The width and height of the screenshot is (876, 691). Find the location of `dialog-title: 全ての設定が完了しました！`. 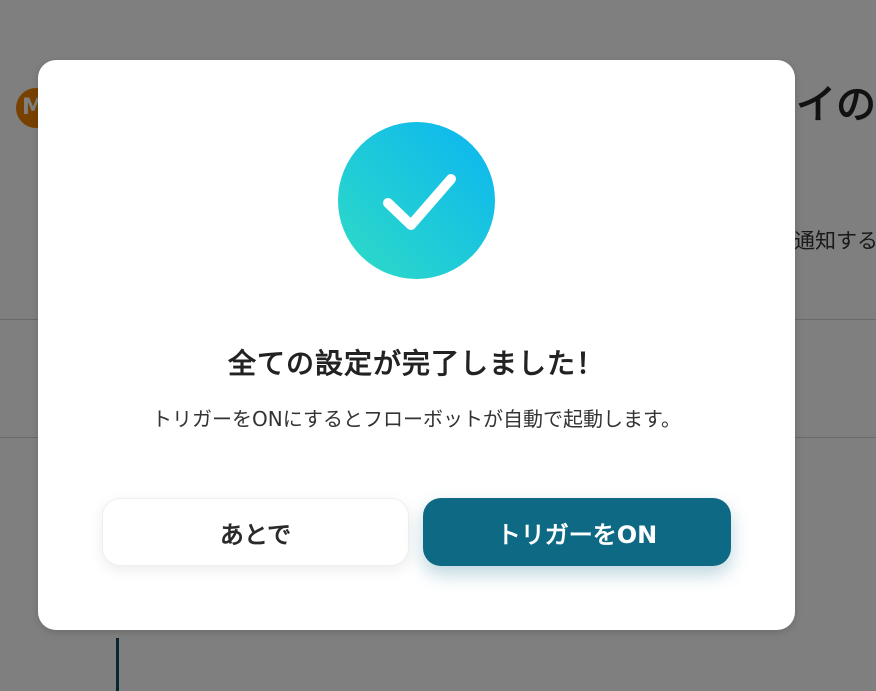

dialog-title: 全ての設定が完了しました！ is located at coordinates (416, 363).